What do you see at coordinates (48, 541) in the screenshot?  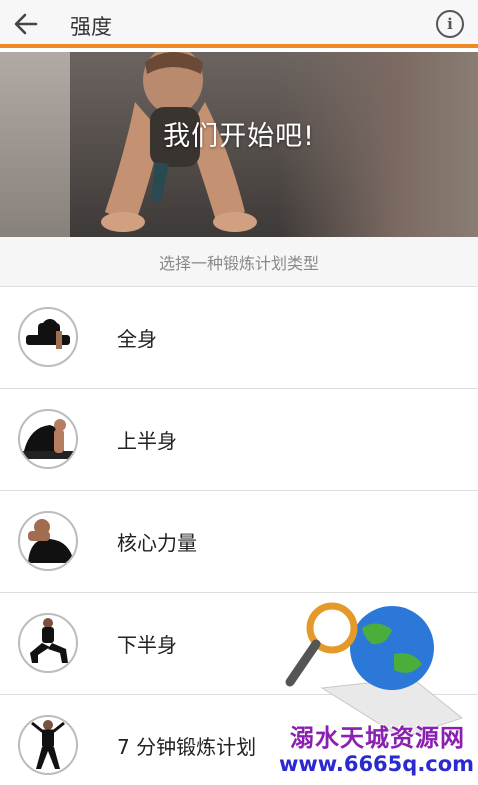 I see `core-icon` at bounding box center [48, 541].